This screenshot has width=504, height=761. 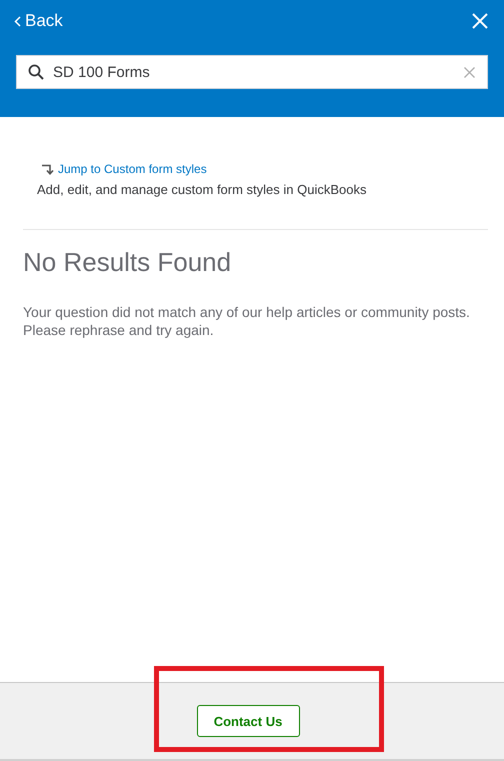 I want to click on search-field: SD 100 Forms, so click(x=252, y=72).